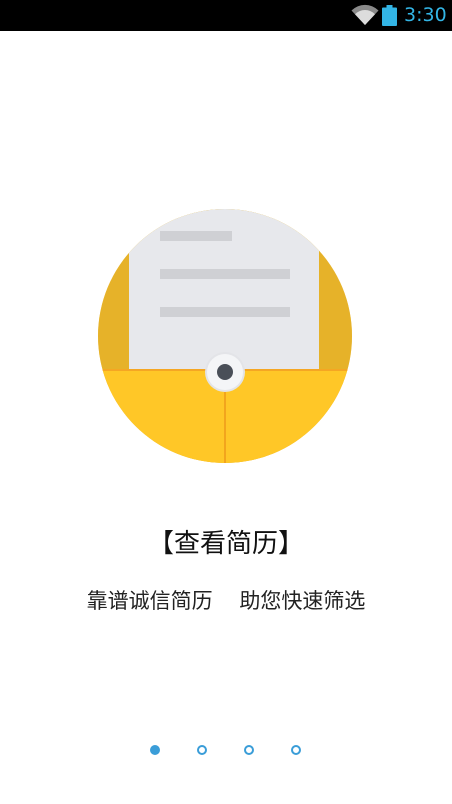 The width and height of the screenshot is (452, 804). What do you see at coordinates (225, 372) in the screenshot?
I see `clasp-button` at bounding box center [225, 372].